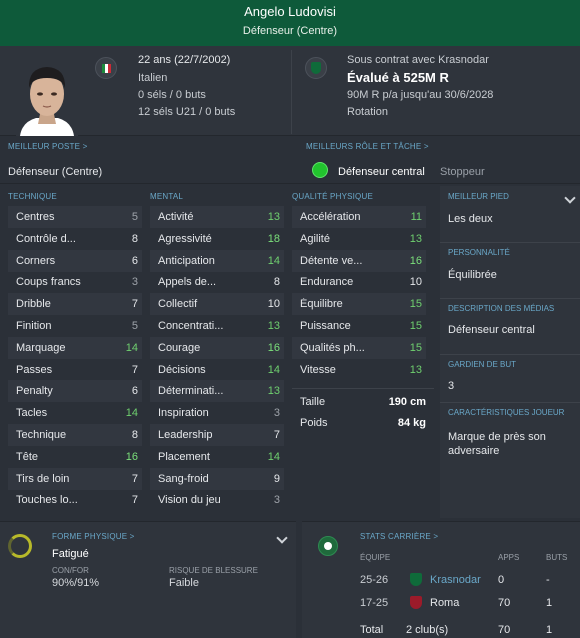  Describe the element at coordinates (134, 238) in the screenshot. I see `attribute-value: 8` at that location.